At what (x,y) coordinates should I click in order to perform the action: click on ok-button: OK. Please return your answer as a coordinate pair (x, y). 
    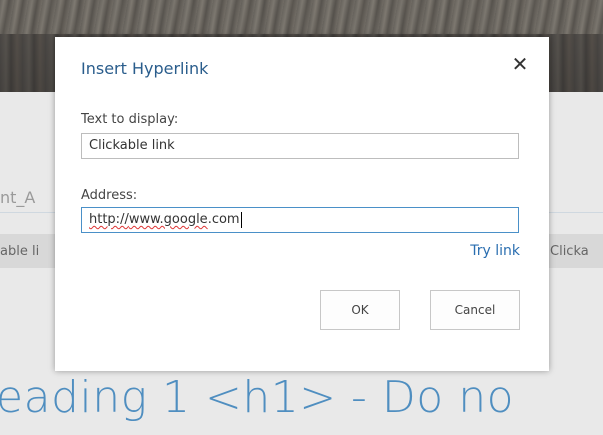
    Looking at the image, I should click on (360, 310).